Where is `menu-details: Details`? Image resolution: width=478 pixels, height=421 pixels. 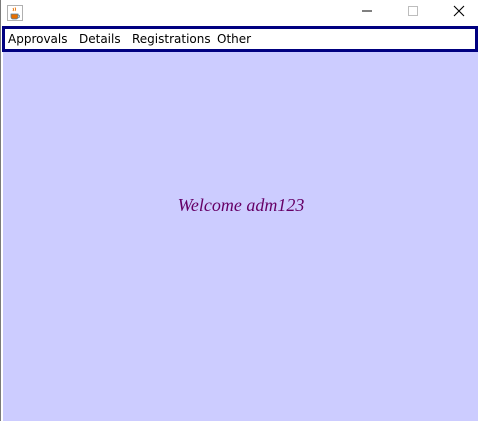
menu-details: Details is located at coordinates (100, 39).